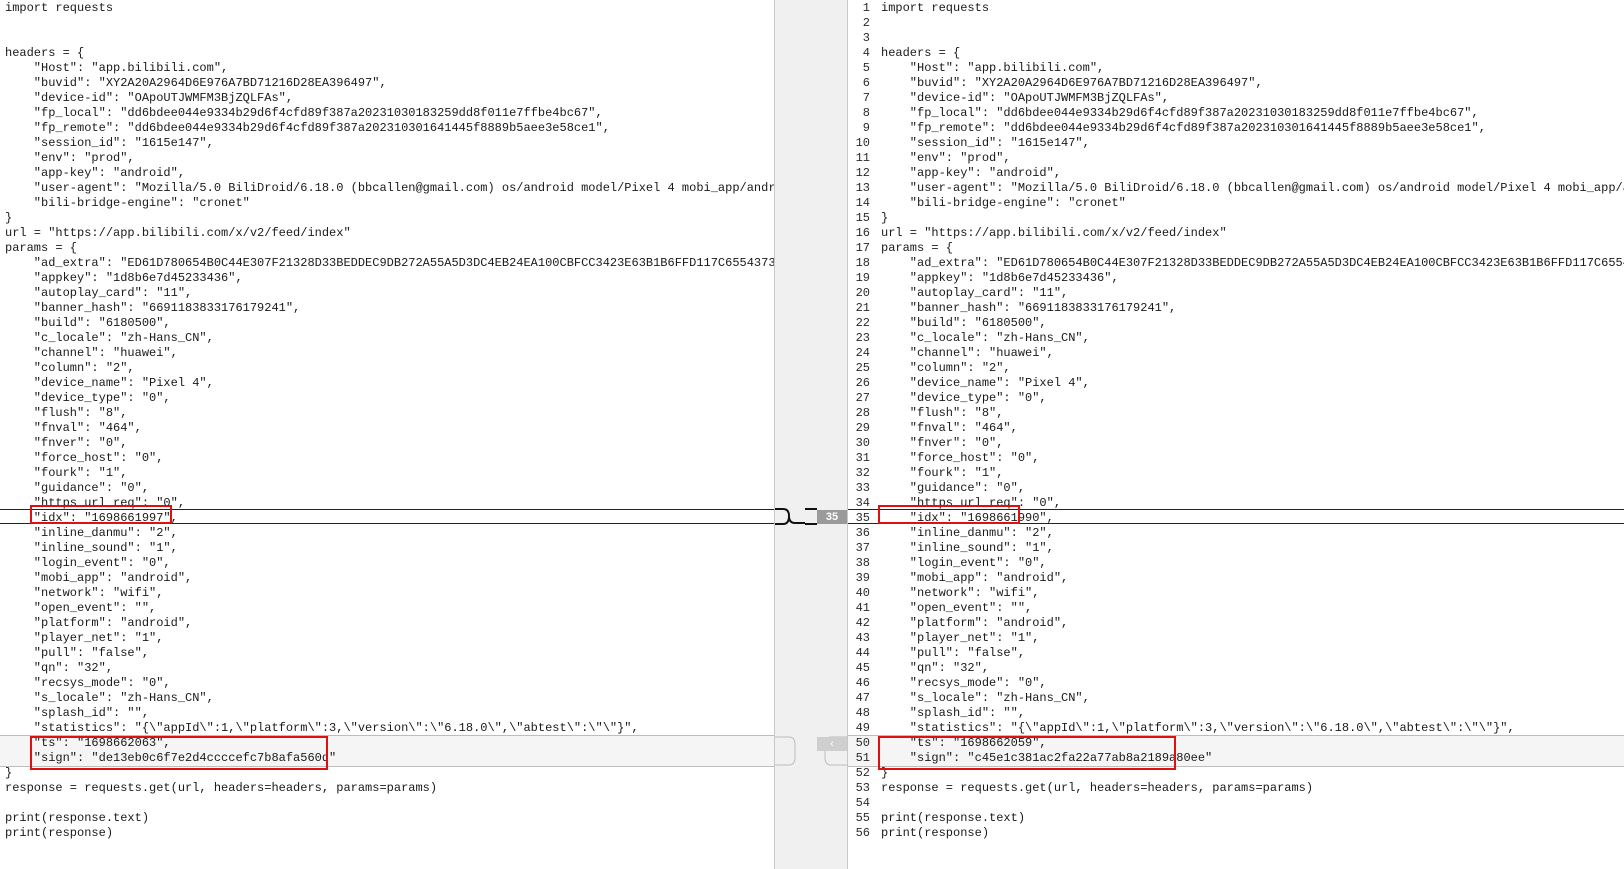 This screenshot has height=869, width=1624. I want to click on right-code-line: 4 headers = {, so click(1243, 53).